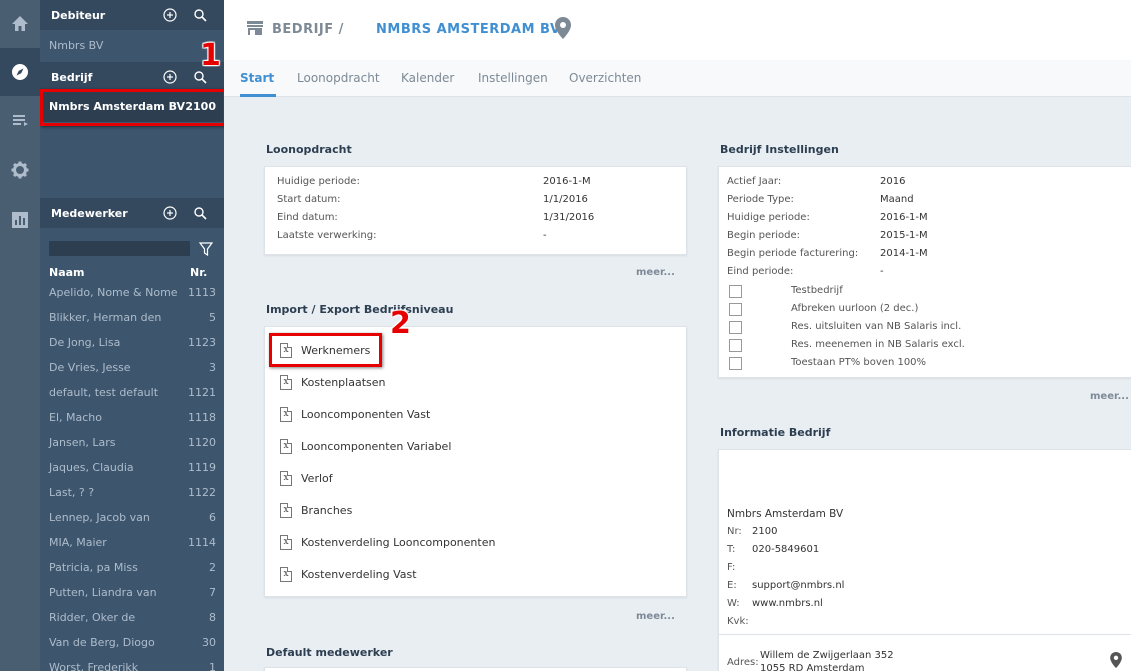 The width and height of the screenshot is (1131, 671). I want to click on instellingen-value: 2016, so click(893, 181).